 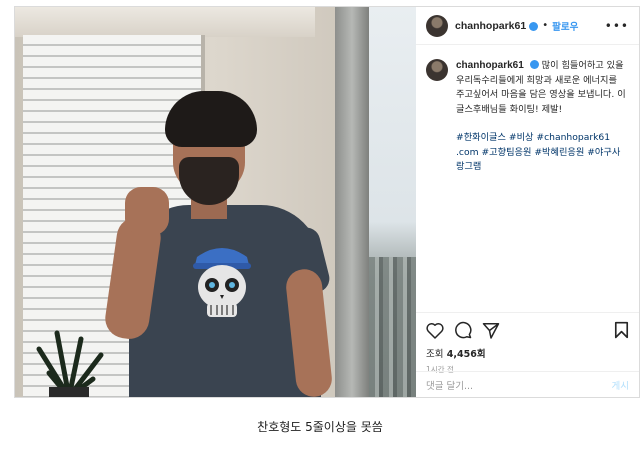 I want to click on caption-username: chanhopark61, so click(x=490, y=65).